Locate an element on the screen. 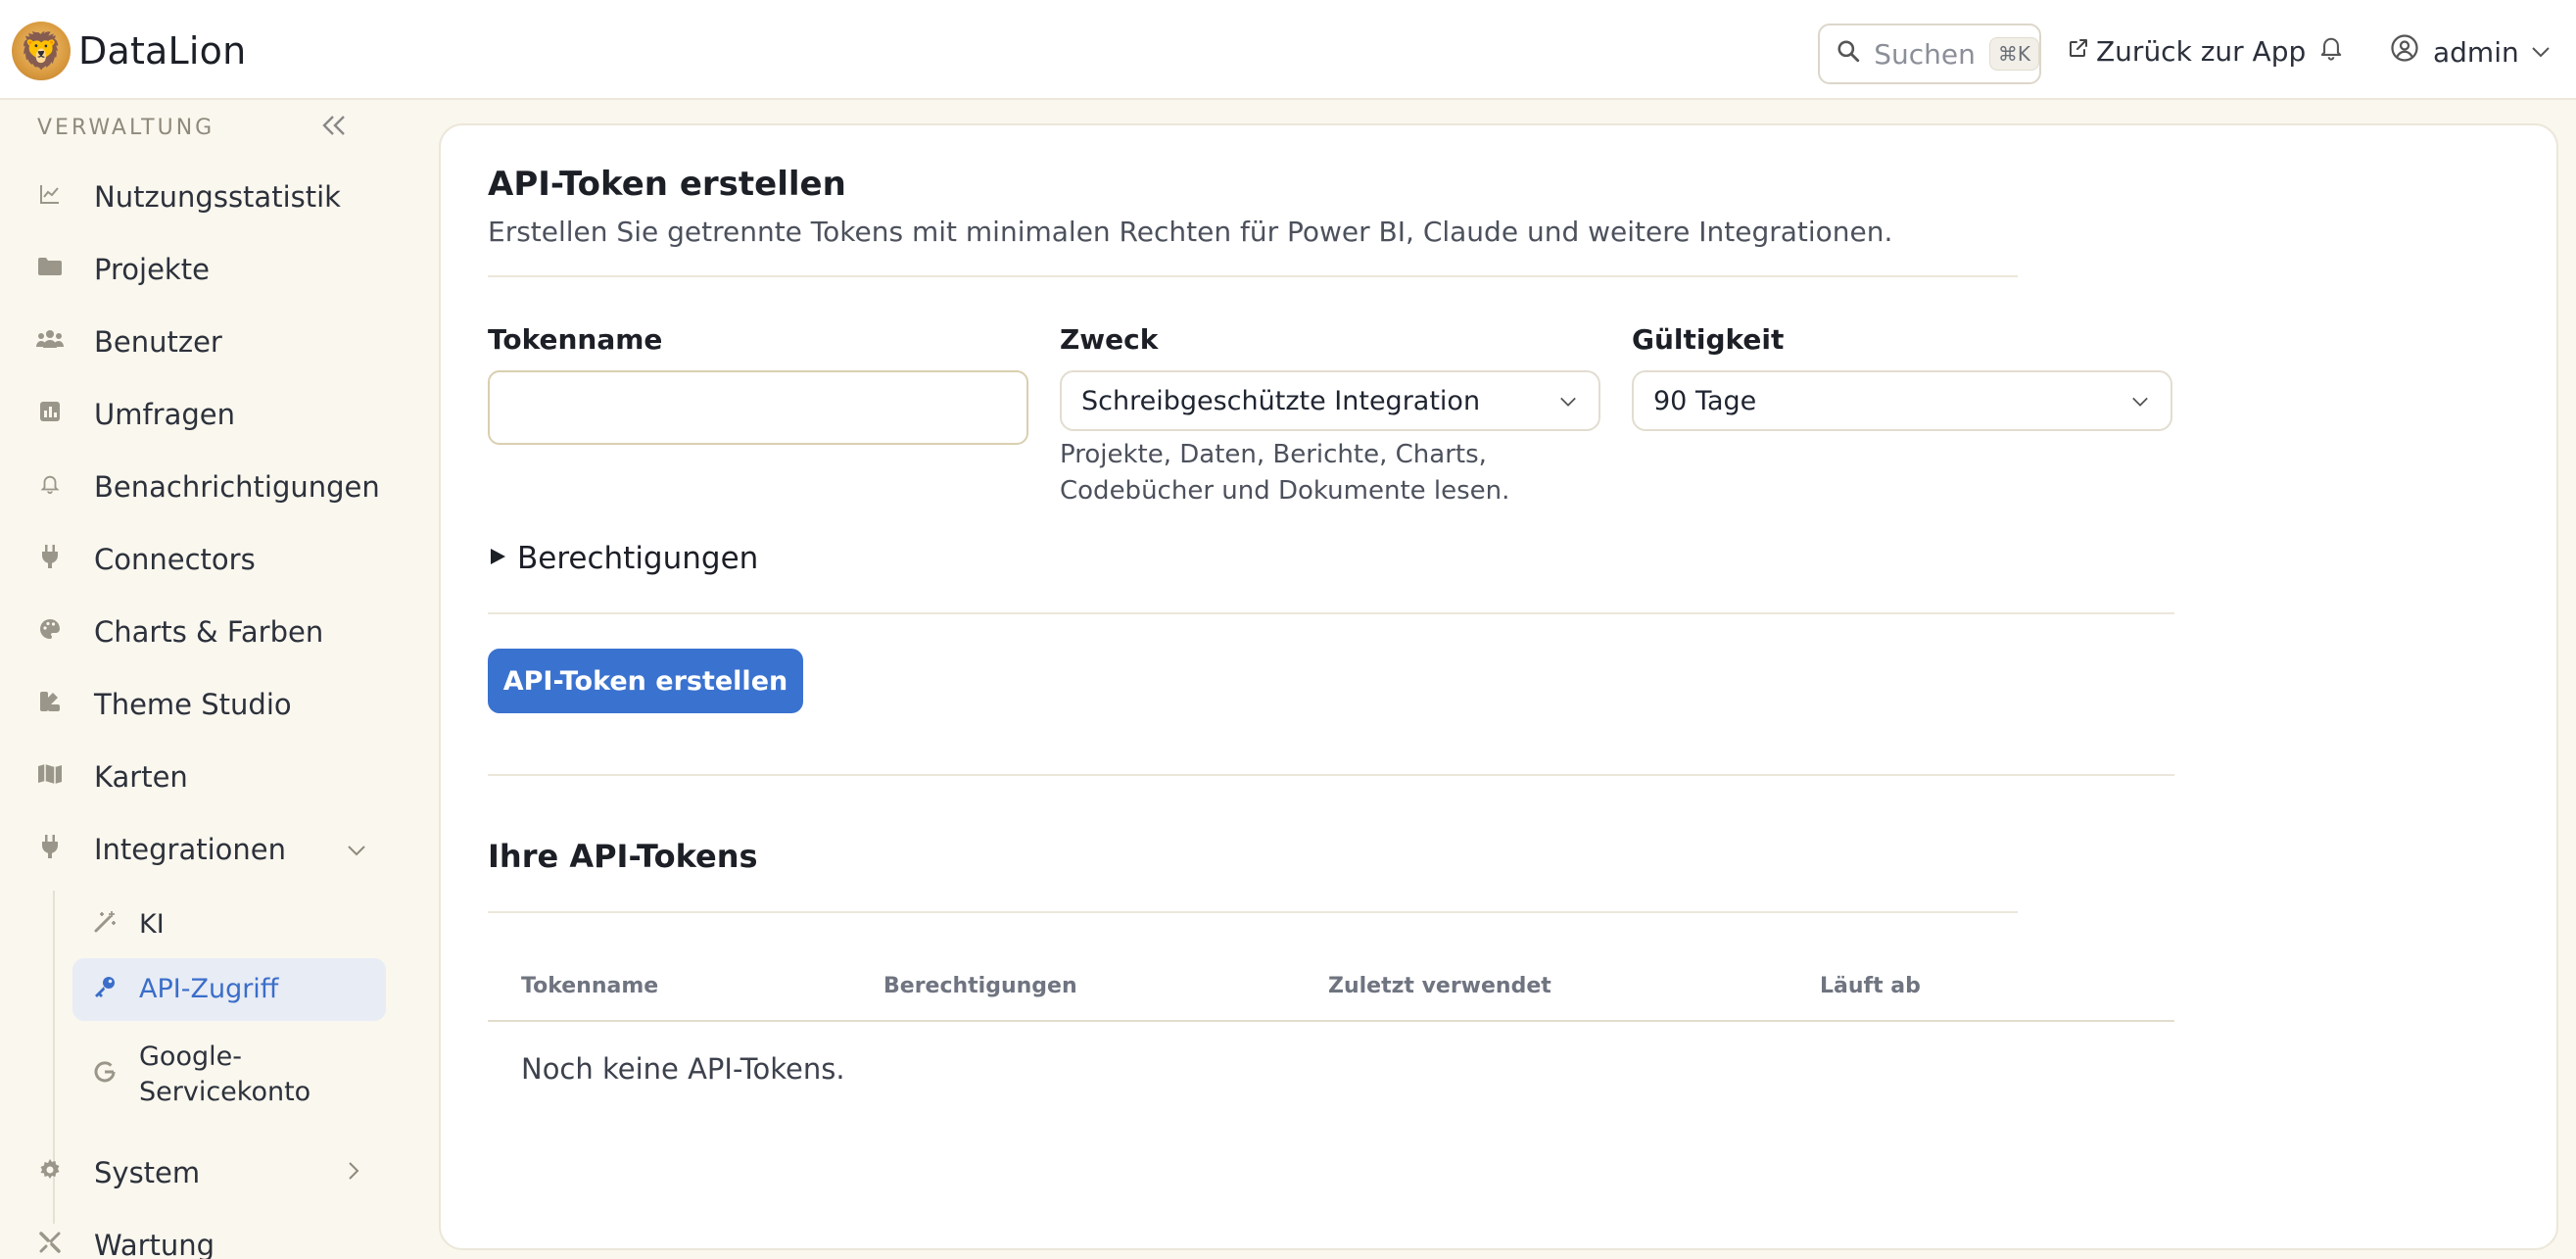 This screenshot has height=1259, width=2576. brand-logo: 🦁 DataLion is located at coordinates (129, 51).